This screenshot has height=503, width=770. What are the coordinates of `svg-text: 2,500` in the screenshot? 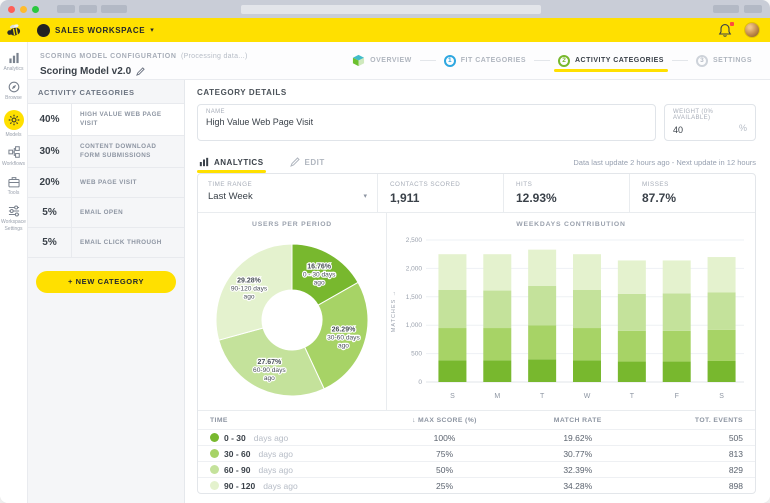 It's located at (414, 240).